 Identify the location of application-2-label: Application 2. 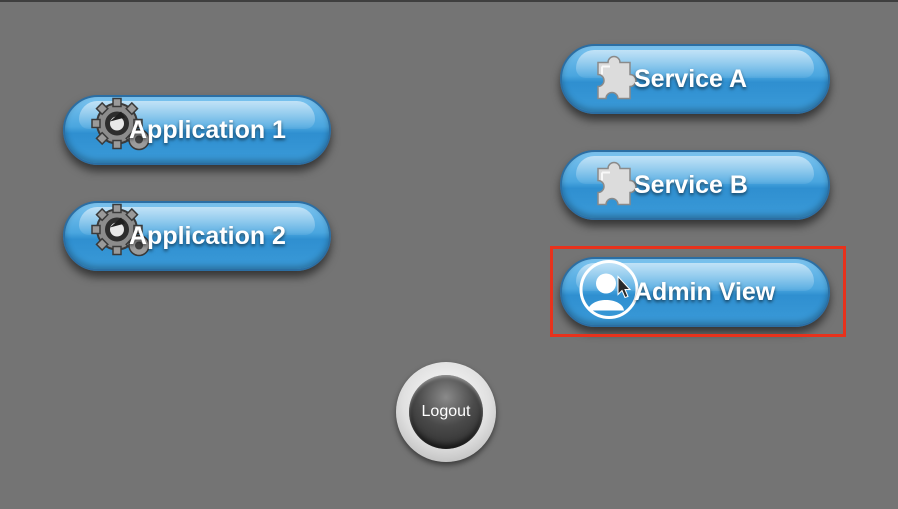
(207, 235).